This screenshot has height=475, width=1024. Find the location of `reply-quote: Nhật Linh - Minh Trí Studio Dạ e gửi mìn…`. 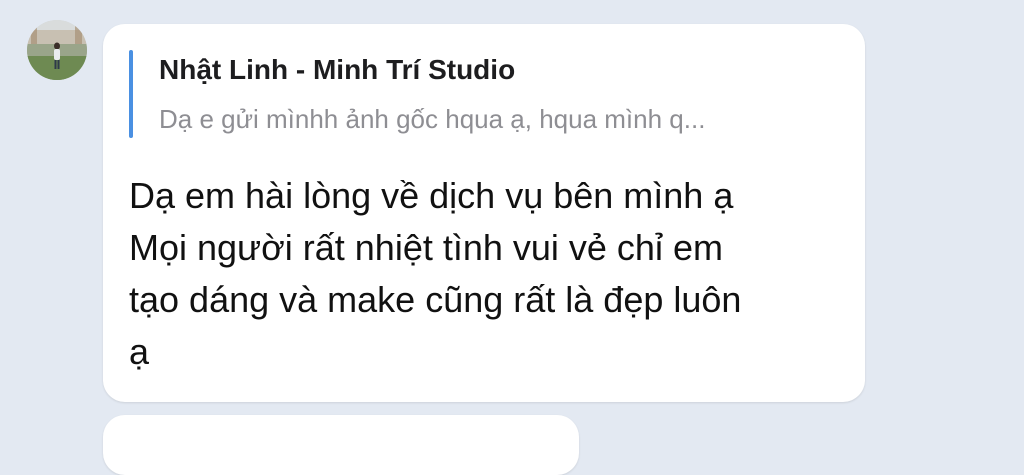

reply-quote: Nhật Linh - Minh Trí Studio Dạ e gửi mìn… is located at coordinates (485, 94).